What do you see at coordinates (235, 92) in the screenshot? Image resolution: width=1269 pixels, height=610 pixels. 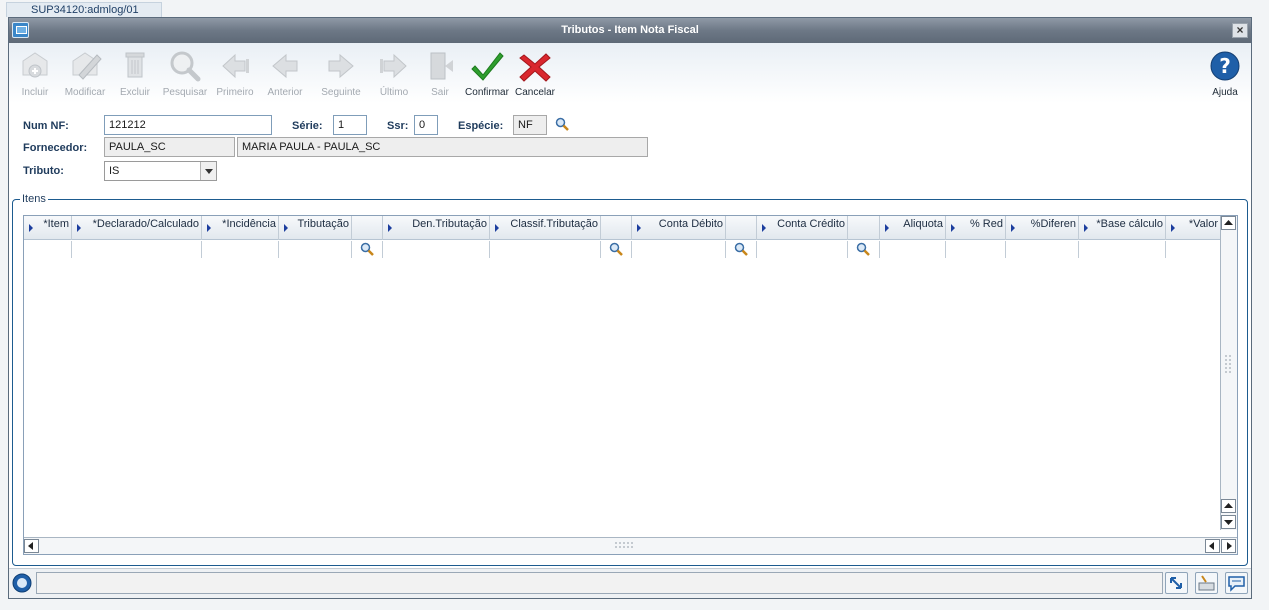 I see `primeiro-label: Primeiro` at bounding box center [235, 92].